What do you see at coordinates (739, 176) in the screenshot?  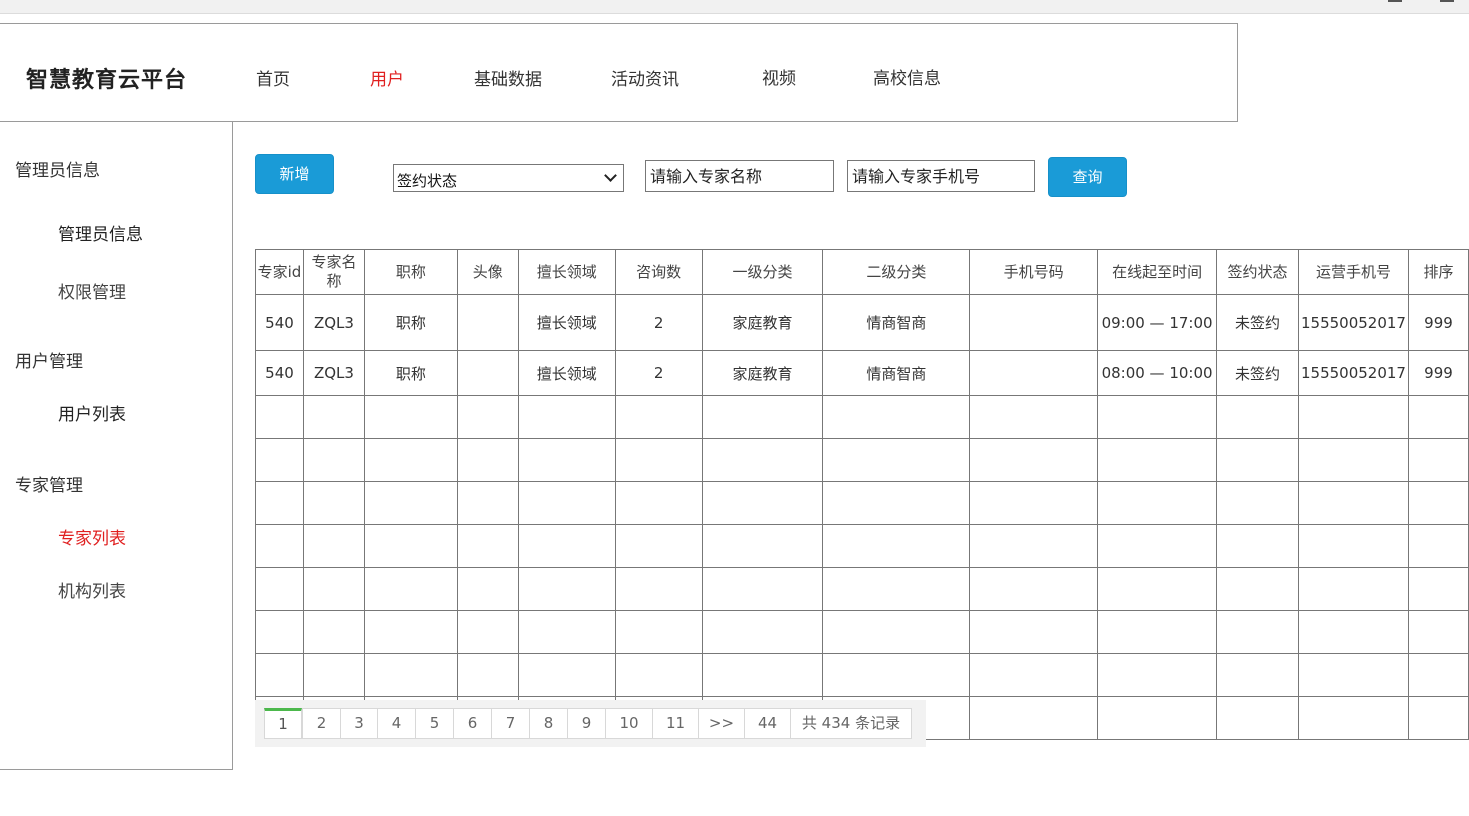 I see `expert-name-input` at bounding box center [739, 176].